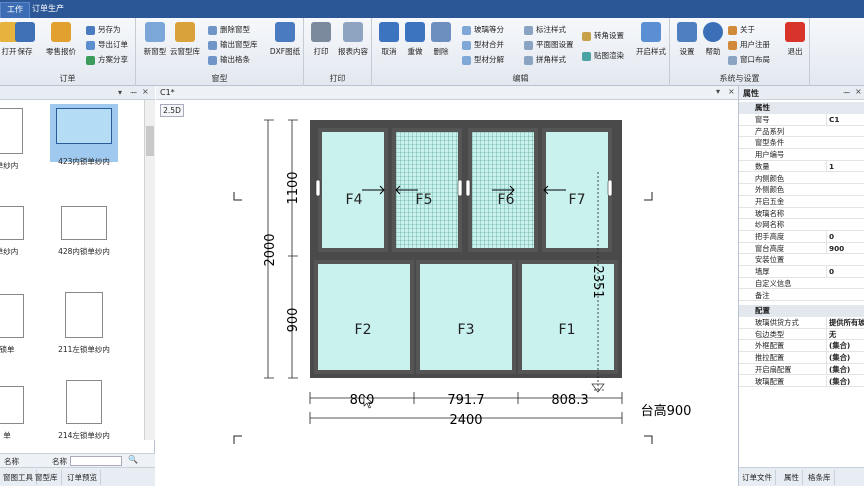  Describe the element at coordinates (651, 32) in the screenshot. I see `opening-style-icon` at that location.